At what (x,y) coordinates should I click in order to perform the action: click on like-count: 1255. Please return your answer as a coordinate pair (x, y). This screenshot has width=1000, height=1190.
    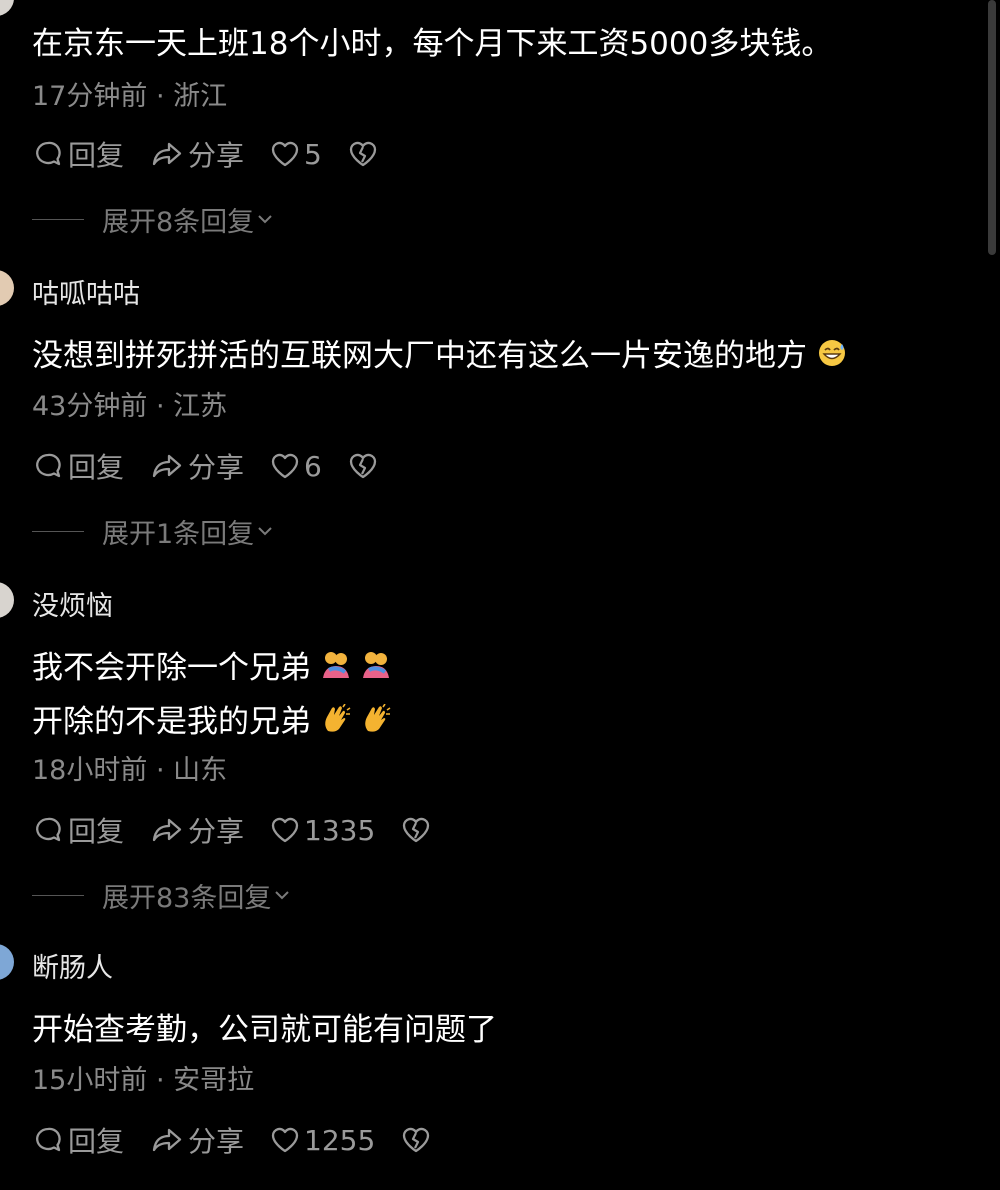
    Looking at the image, I should click on (340, 1140).